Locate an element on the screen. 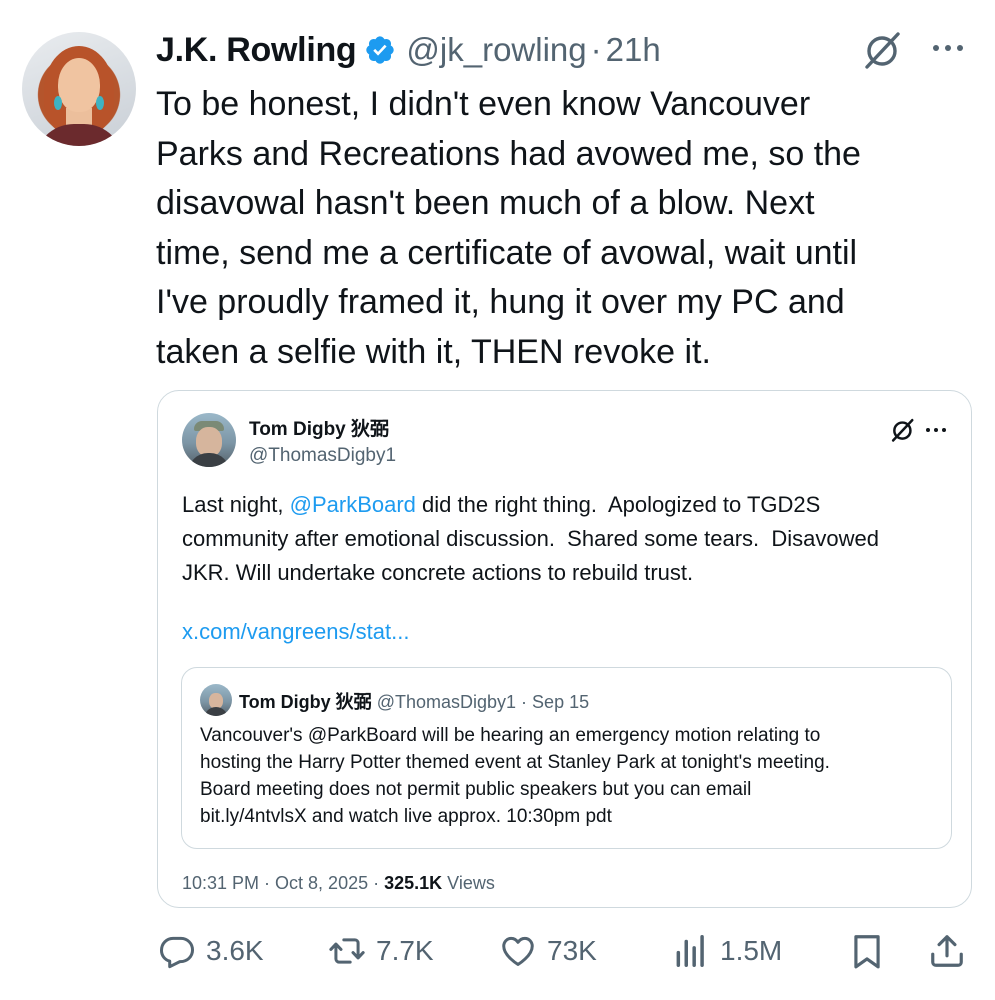 The image size is (995, 1000). action-bar: 3.6K 7.7K 73K 1.5M is located at coordinates (564, 951).